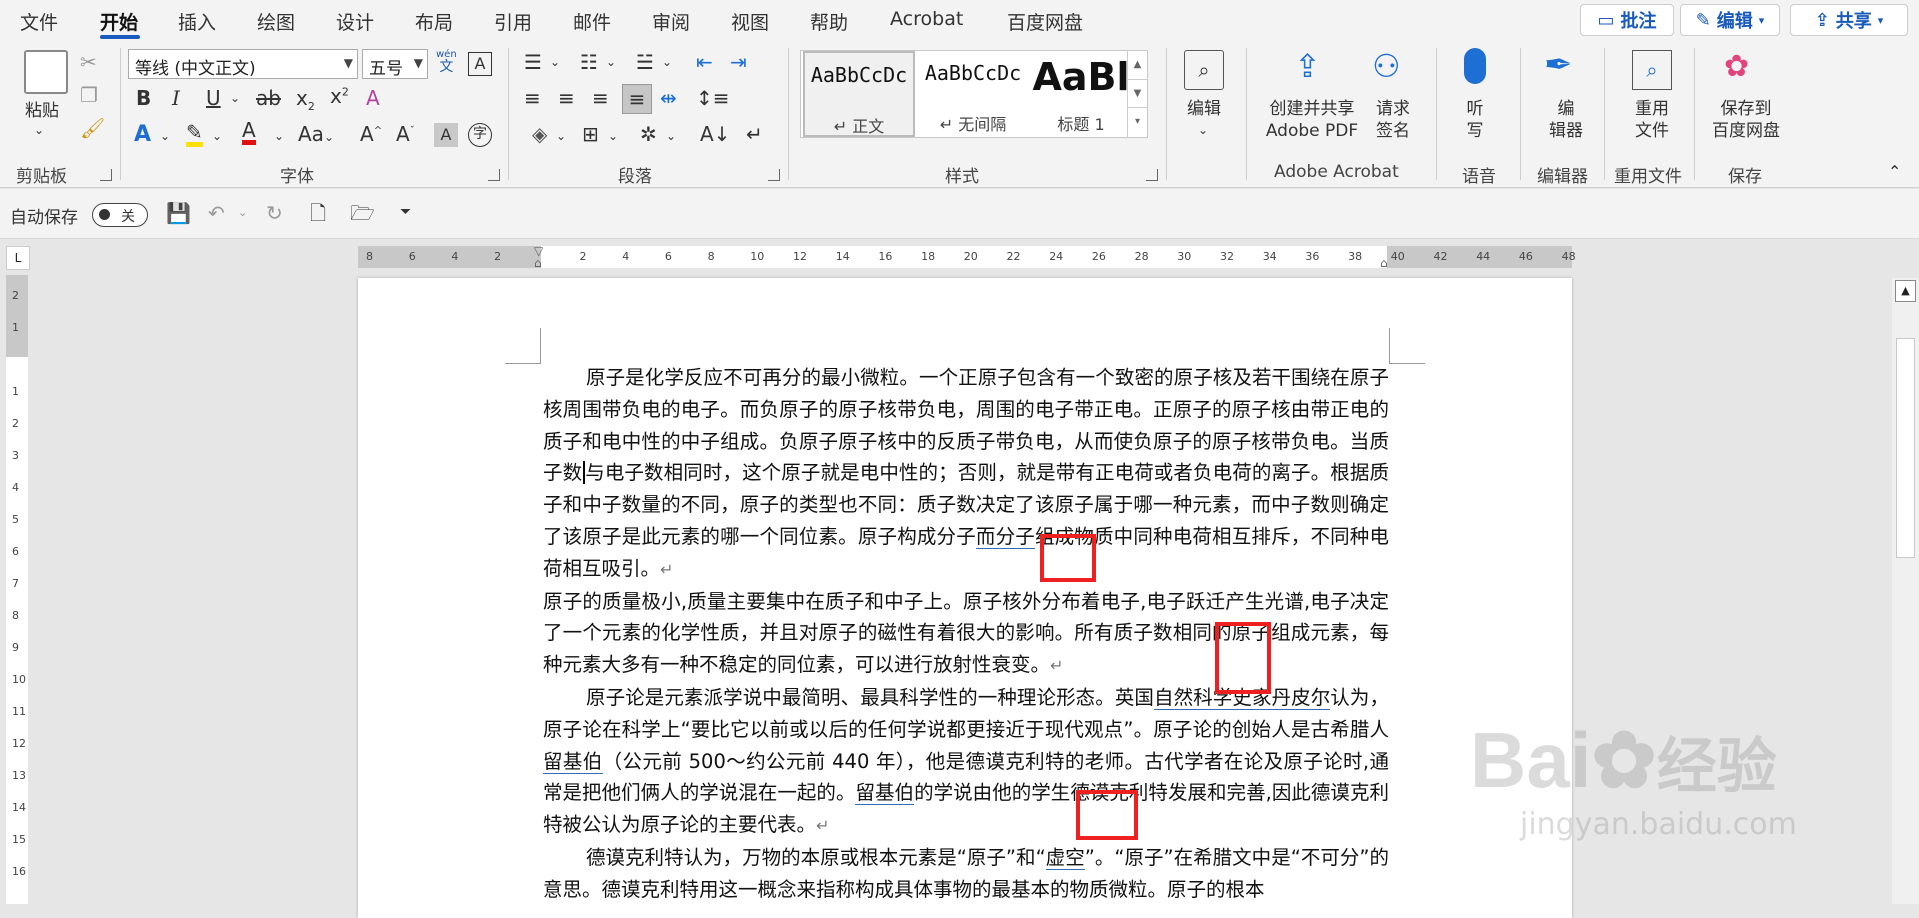 The width and height of the screenshot is (1919, 918). Describe the element at coordinates (1152, 175) in the screenshot. I see `styles-launcher-icon` at that location.